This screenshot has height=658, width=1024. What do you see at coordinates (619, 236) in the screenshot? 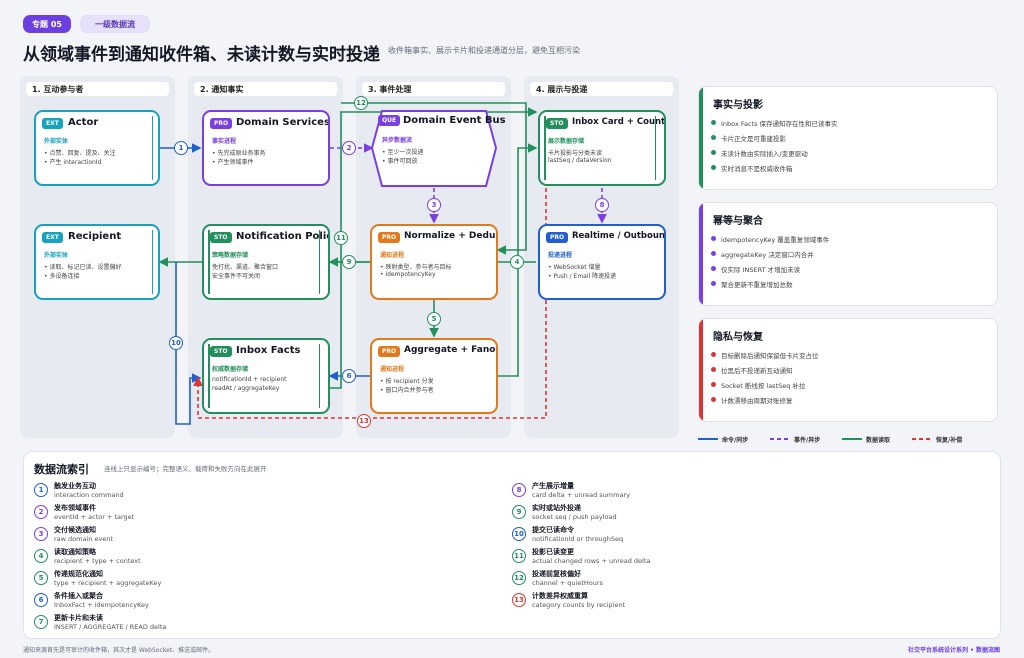
I see `node-title: Realtime / Outbound` at bounding box center [619, 236].